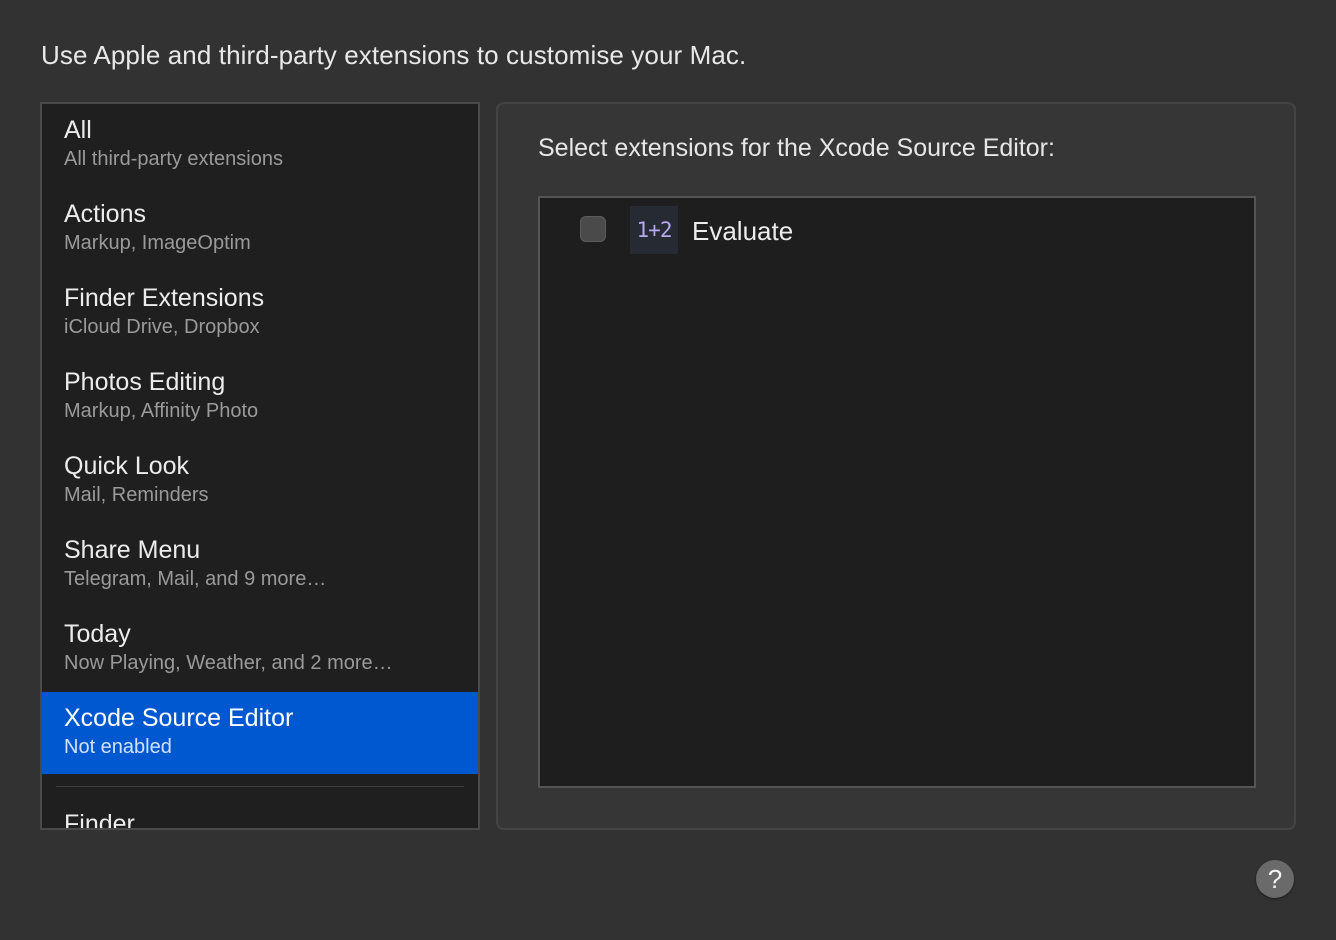 The height and width of the screenshot is (940, 1336). What do you see at coordinates (161, 411) in the screenshot?
I see `sidebar-item-subtitle: Markup, Affinity Photo` at bounding box center [161, 411].